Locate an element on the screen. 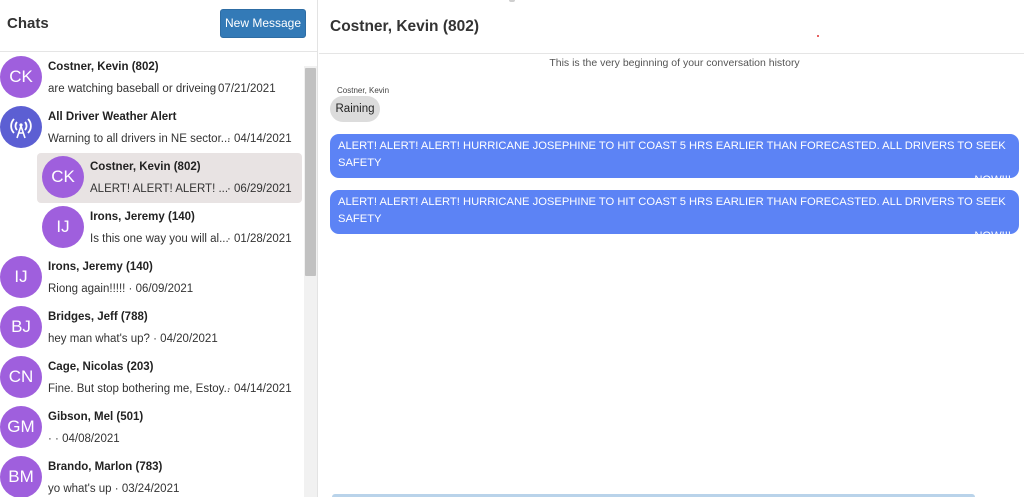 The width and height of the screenshot is (1024, 497). chat-date: · 06/29/2021 is located at coordinates (259, 189).